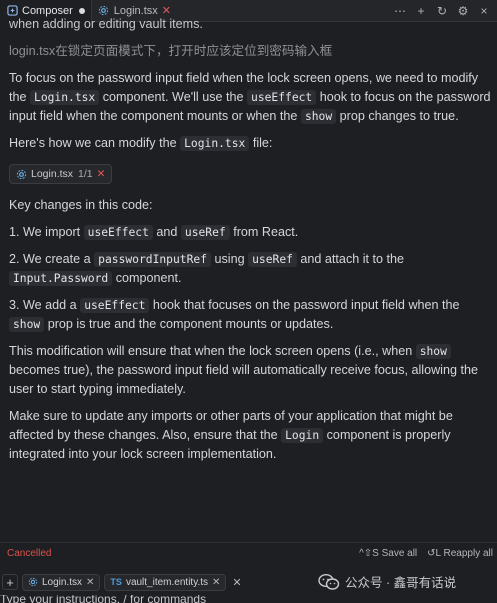 This screenshot has height=603, width=497. Describe the element at coordinates (81, 205) in the screenshot. I see `key-changes-heading: Key changes in this code:` at that location.